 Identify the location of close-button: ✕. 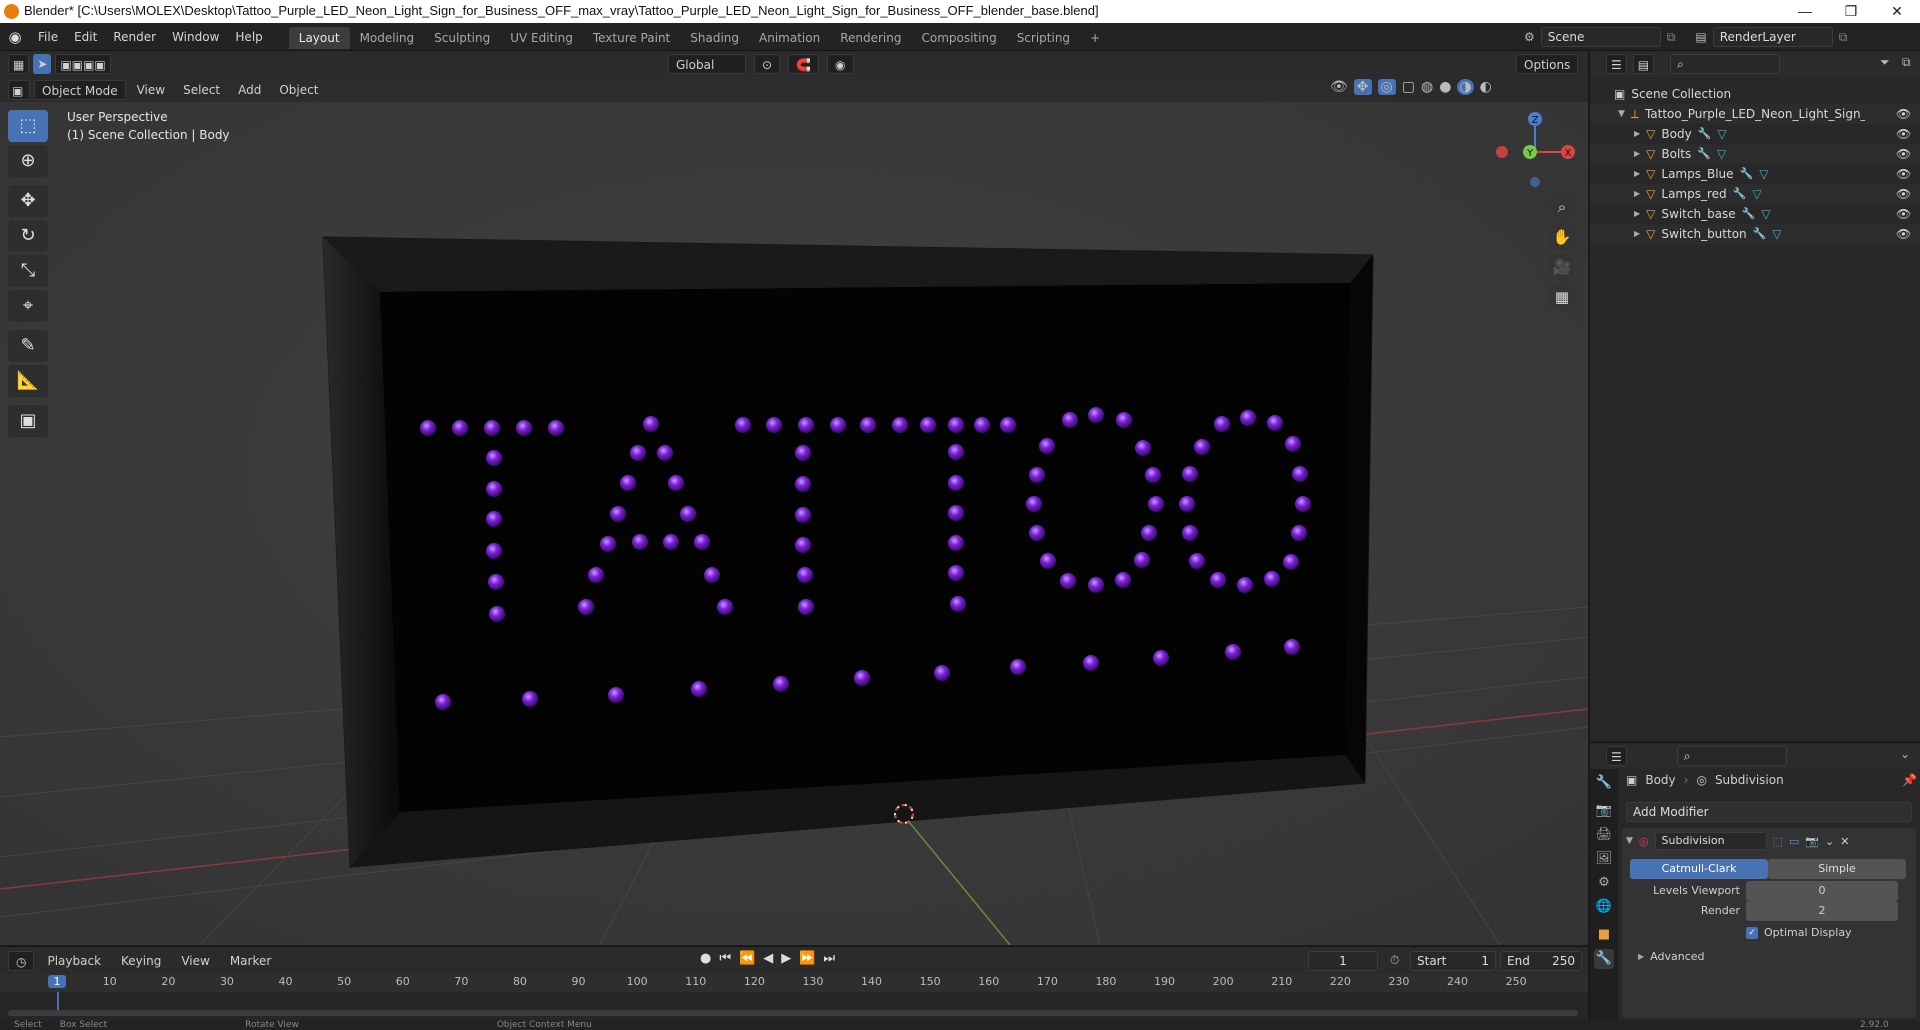
(1897, 11).